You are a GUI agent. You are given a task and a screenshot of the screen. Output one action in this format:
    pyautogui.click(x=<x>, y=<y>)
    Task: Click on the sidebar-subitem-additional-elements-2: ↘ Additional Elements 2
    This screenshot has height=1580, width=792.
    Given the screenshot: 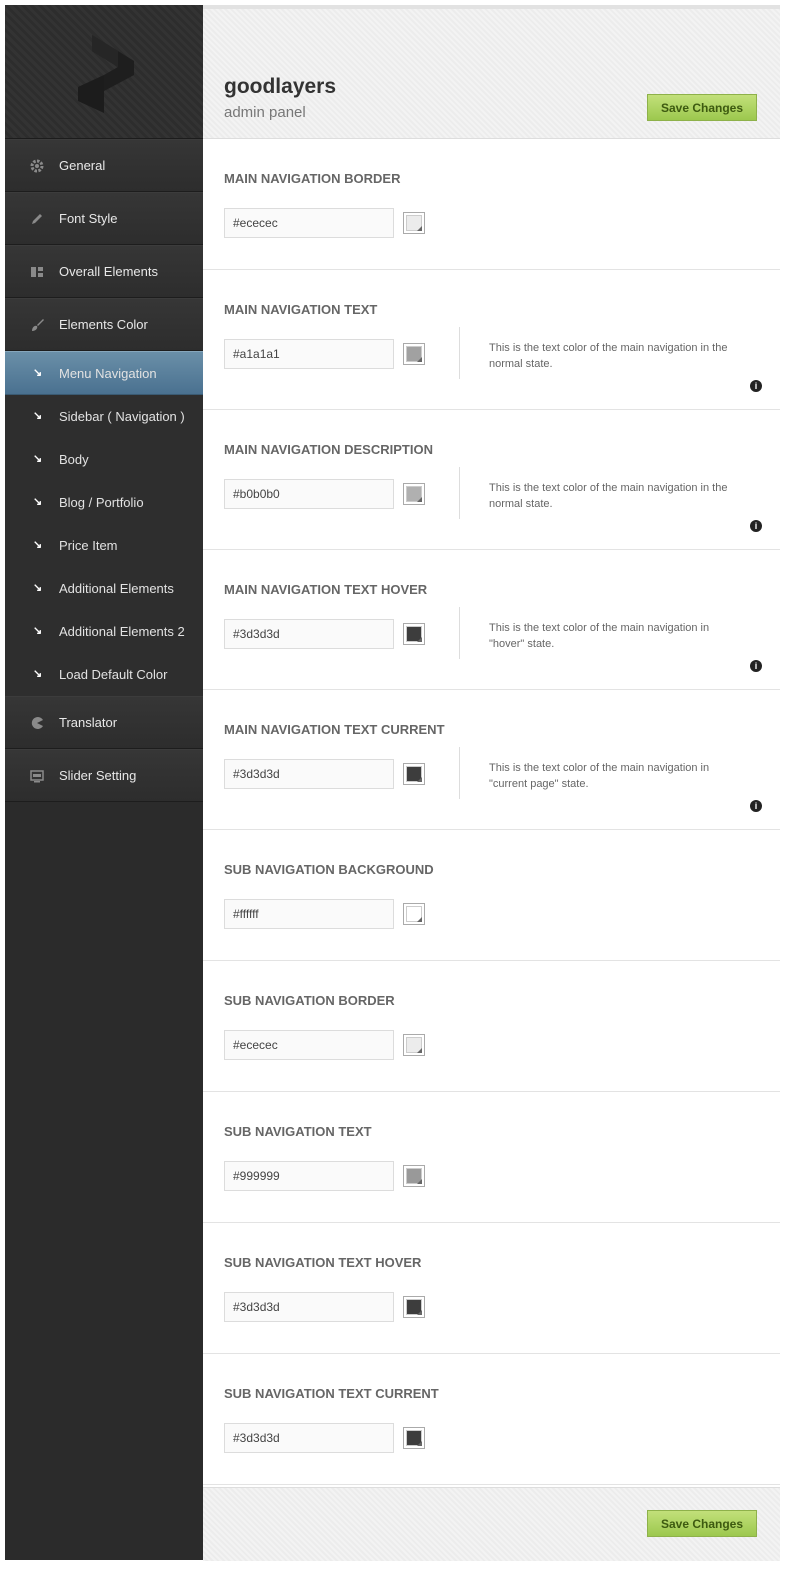 What is the action you would take?
    pyautogui.click(x=104, y=631)
    